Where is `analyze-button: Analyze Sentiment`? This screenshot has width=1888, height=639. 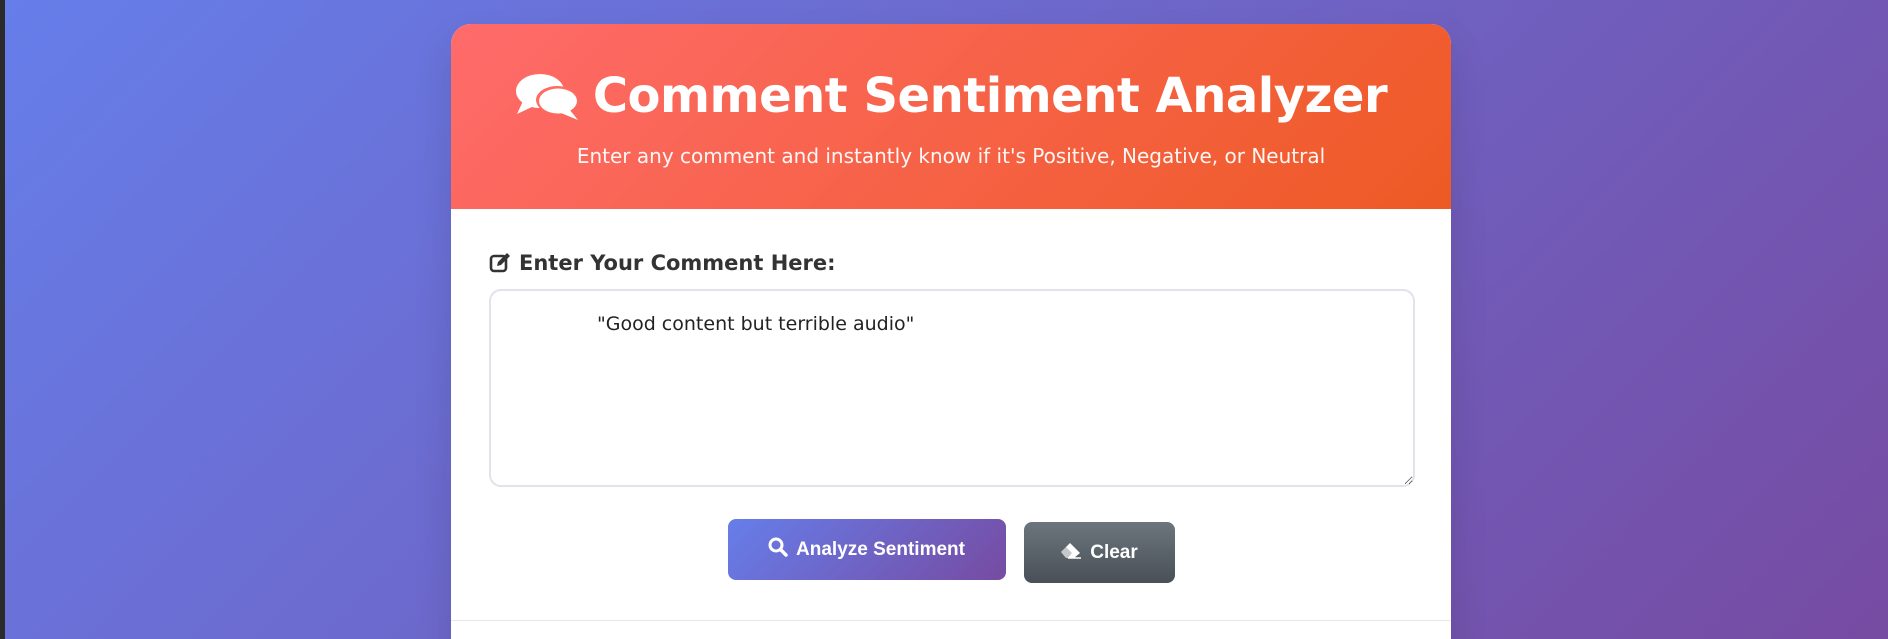
analyze-button: Analyze Sentiment is located at coordinates (866, 549).